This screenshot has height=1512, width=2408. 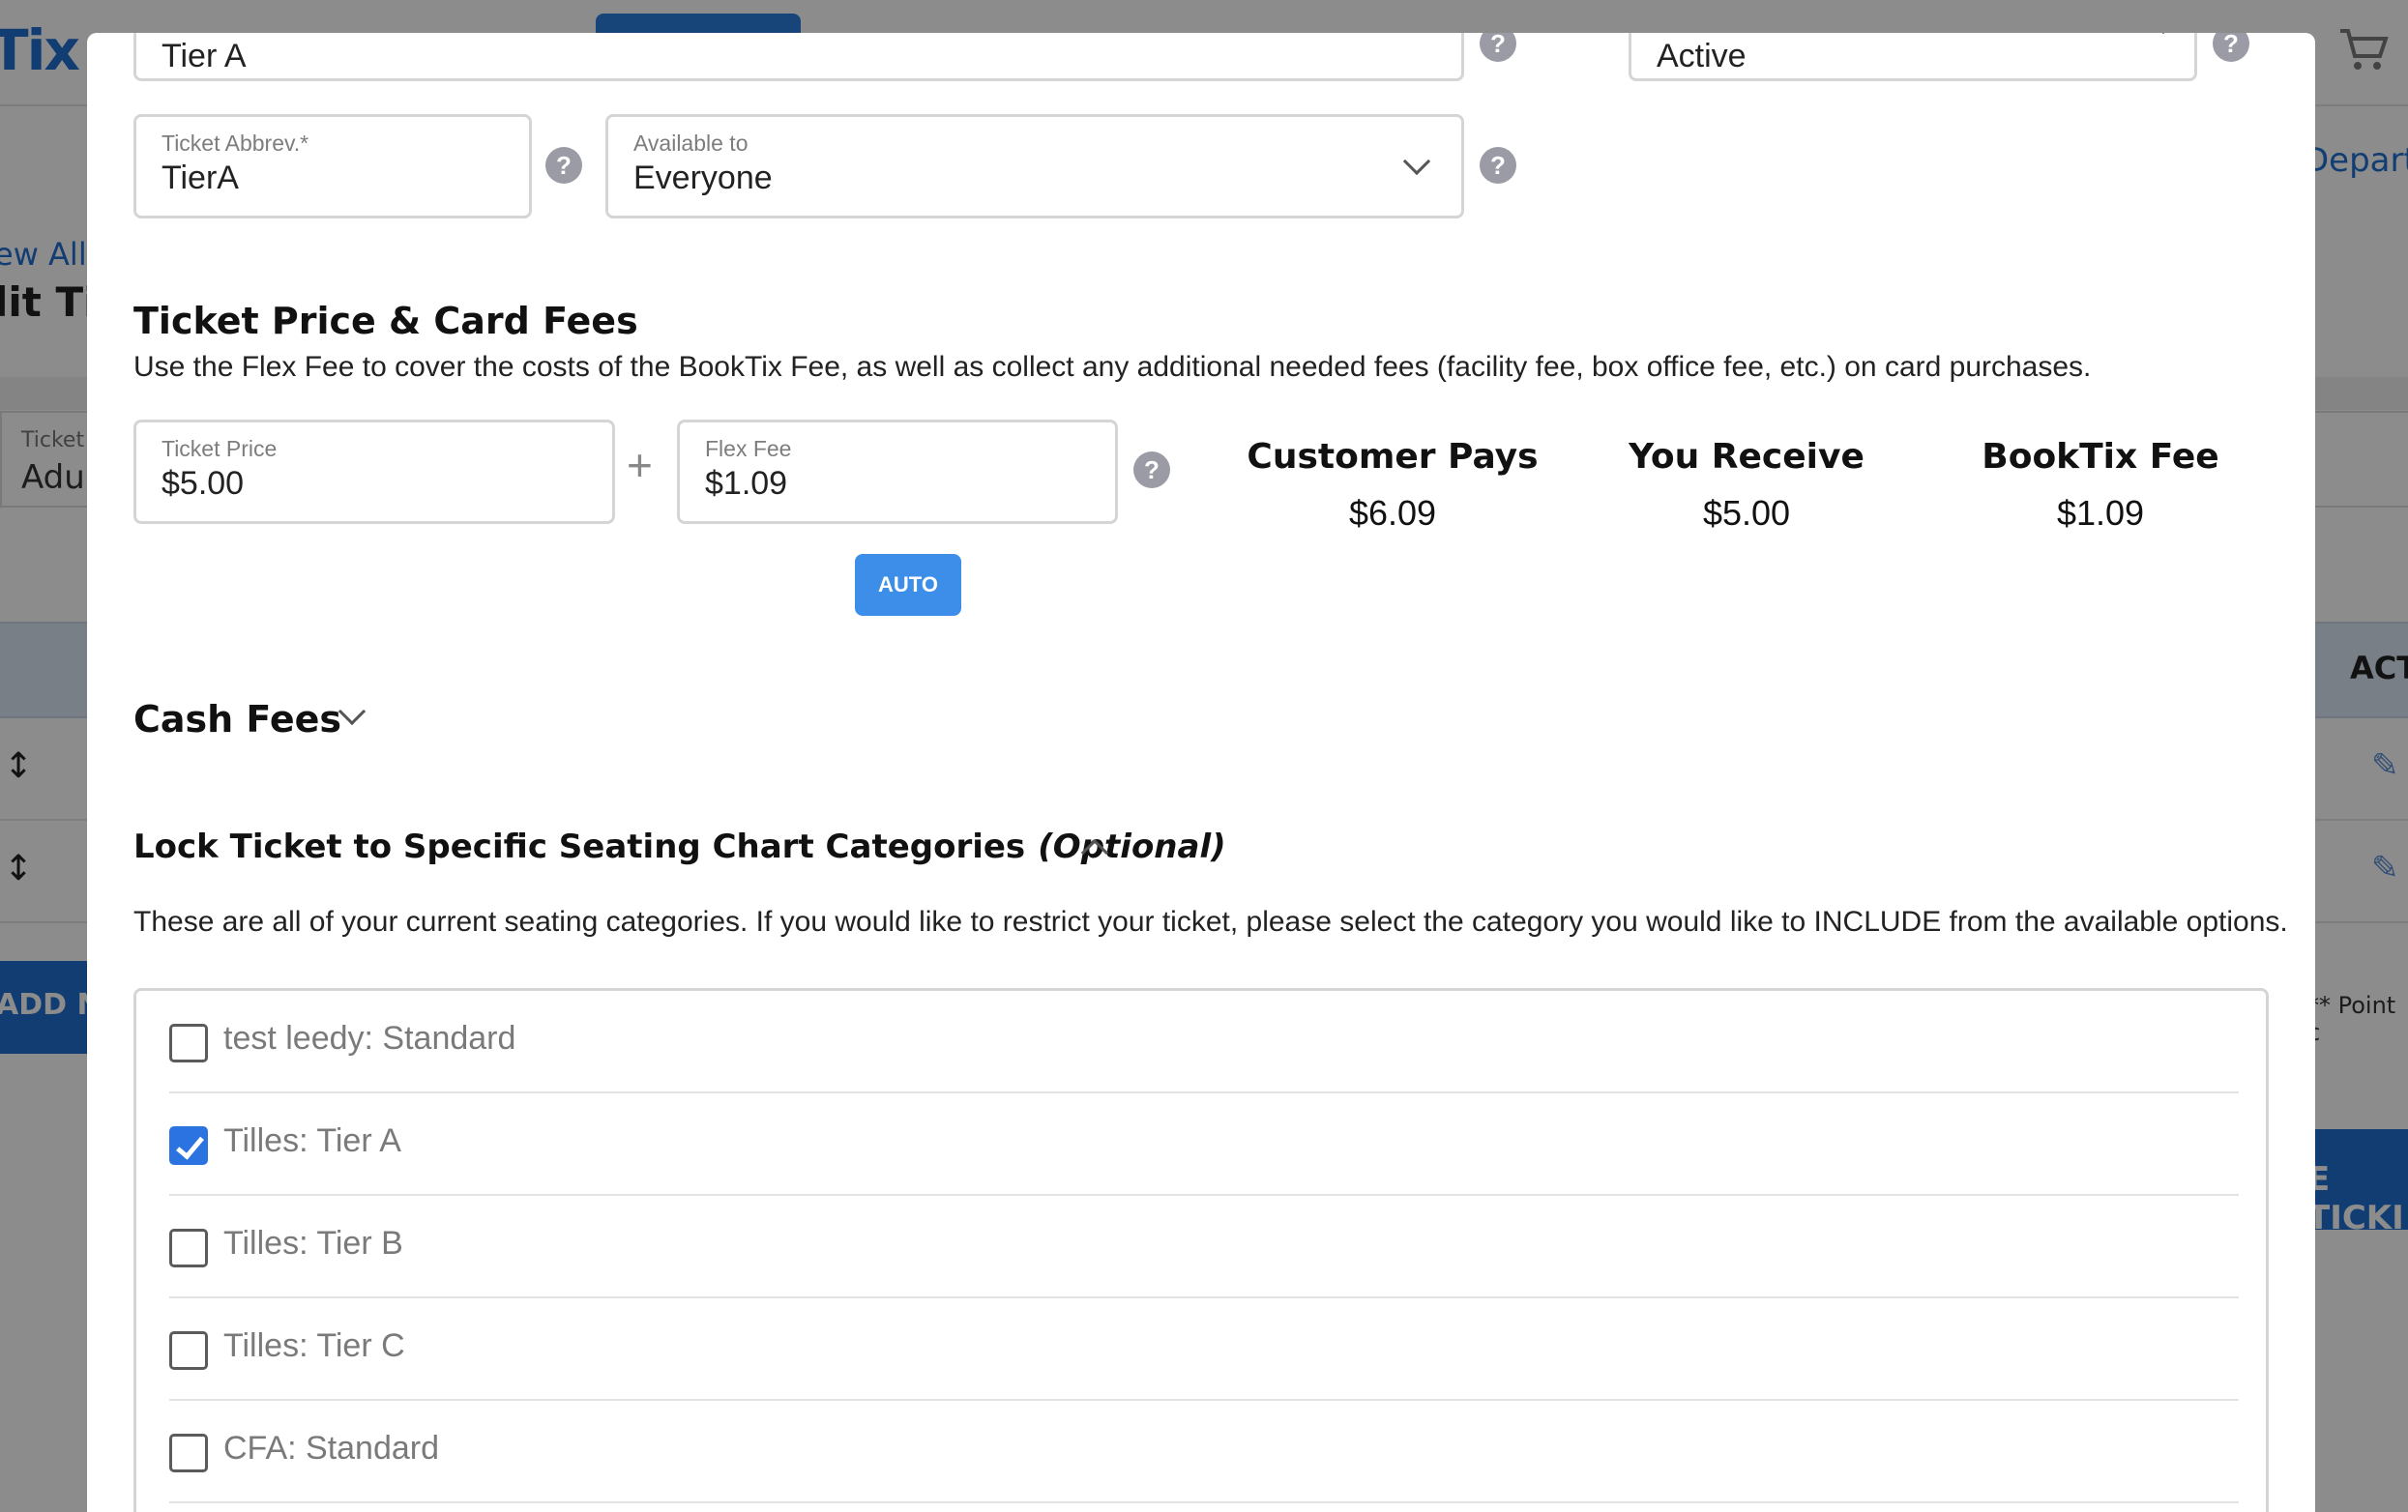 I want to click on customer-pays-label: Customer Pays, so click(x=1393, y=457).